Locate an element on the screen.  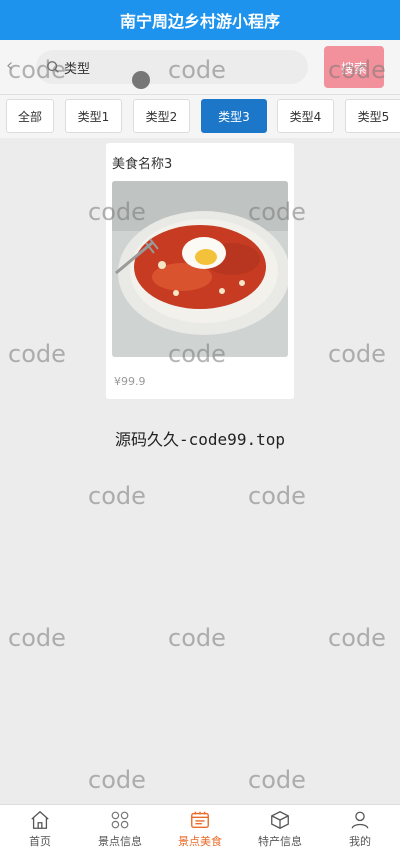
tabbar-item-specialty-info: 特产信息 is located at coordinates (280, 828).